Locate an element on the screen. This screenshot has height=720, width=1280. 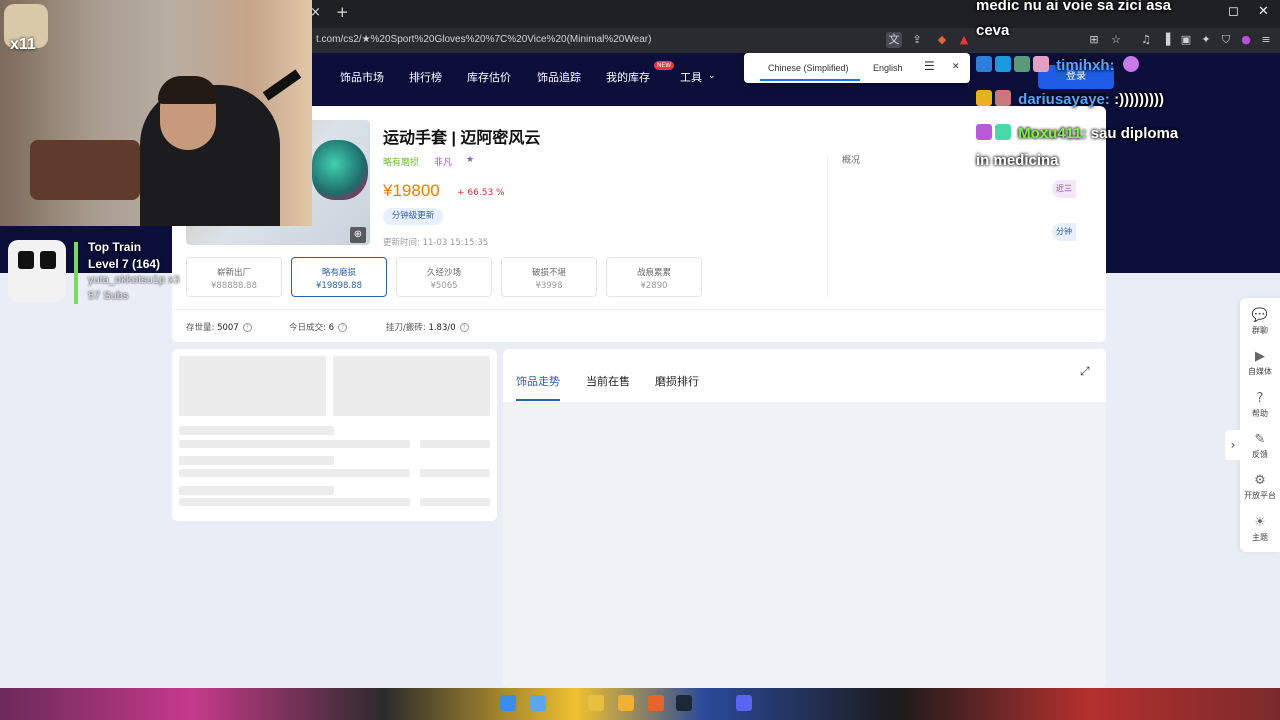
product-title: 运动手套 | 迈阿密风云 is located at coordinates (462, 138).